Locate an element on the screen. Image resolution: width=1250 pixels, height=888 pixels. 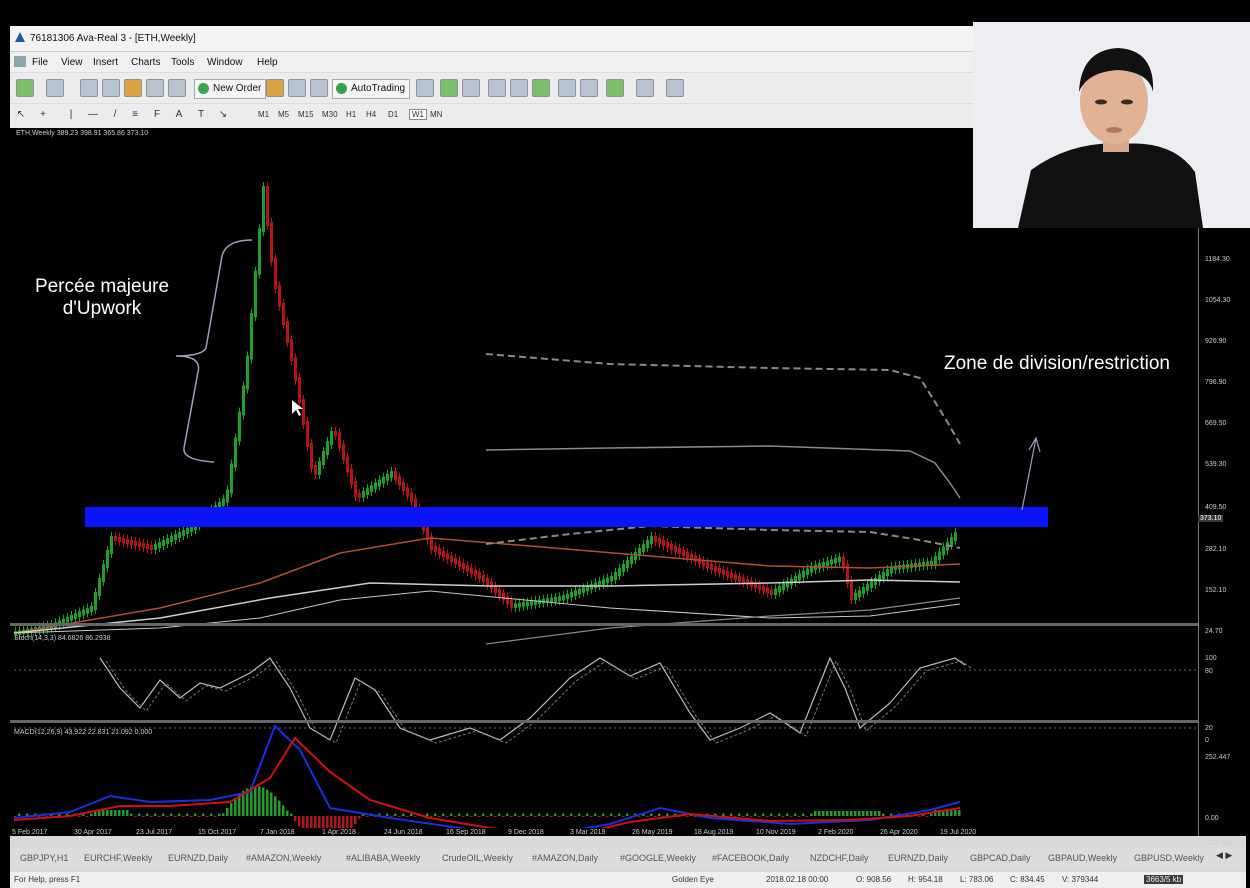
chart-doc-icon is located at coordinates (20, 61).